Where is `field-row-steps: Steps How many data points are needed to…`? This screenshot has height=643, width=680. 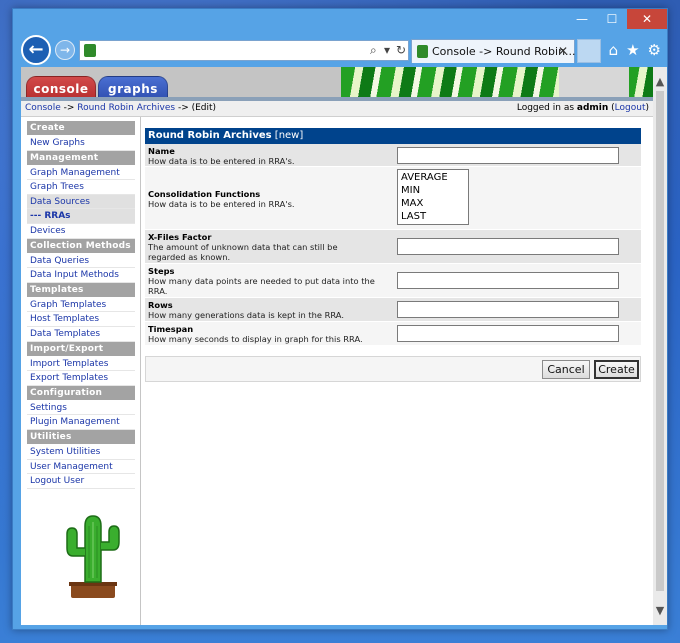 field-row-steps: Steps How many data points are needed to… is located at coordinates (393, 281).